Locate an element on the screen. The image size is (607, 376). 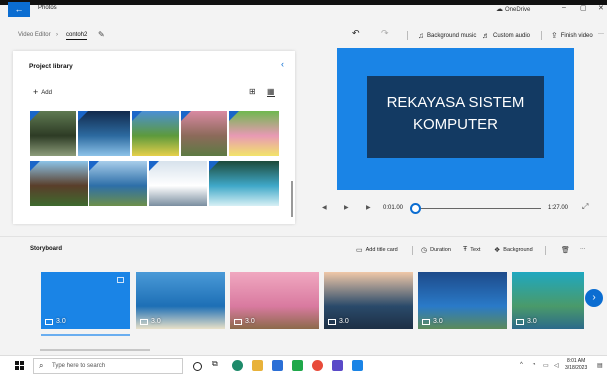
redo-button: ↷ is located at coordinates (385, 33).